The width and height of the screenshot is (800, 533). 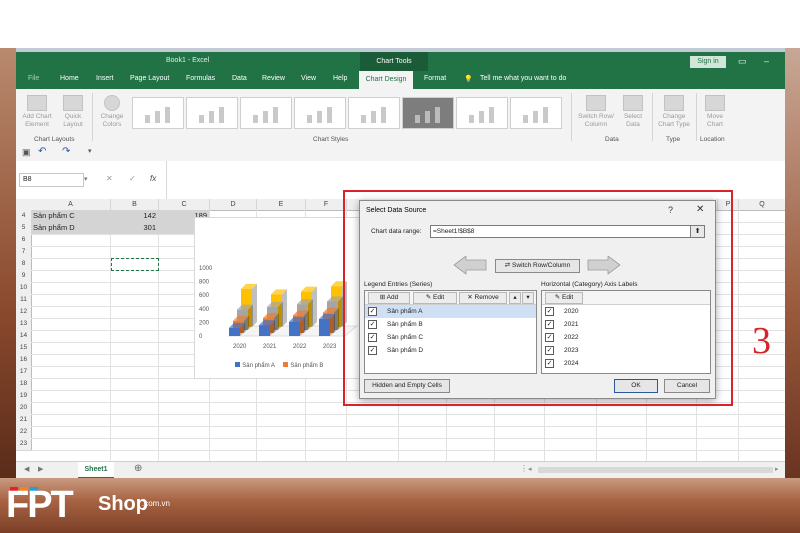 What do you see at coordinates (200, 78) in the screenshot?
I see `tab-formulas: Formulas` at bounding box center [200, 78].